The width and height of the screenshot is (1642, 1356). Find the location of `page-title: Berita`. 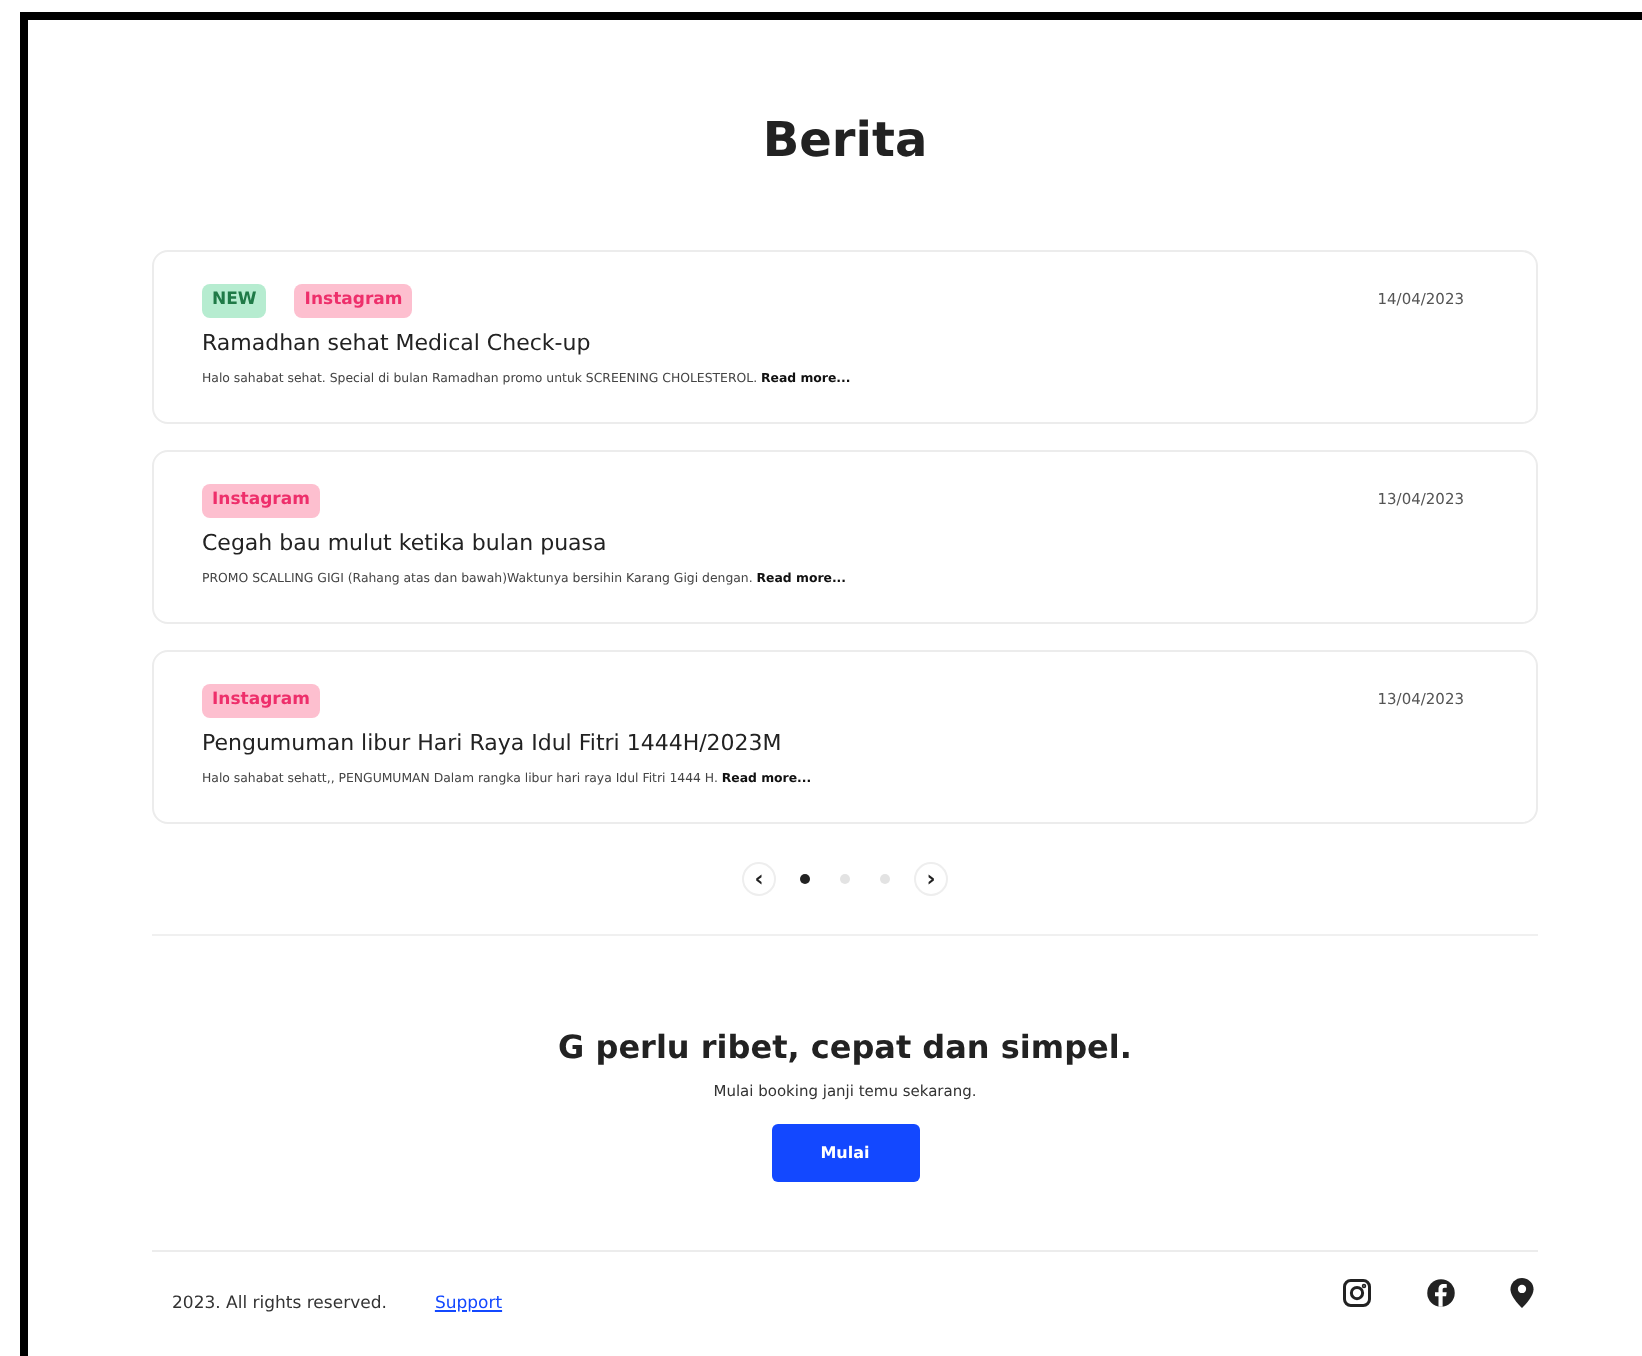

page-title: Berita is located at coordinates (845, 140).